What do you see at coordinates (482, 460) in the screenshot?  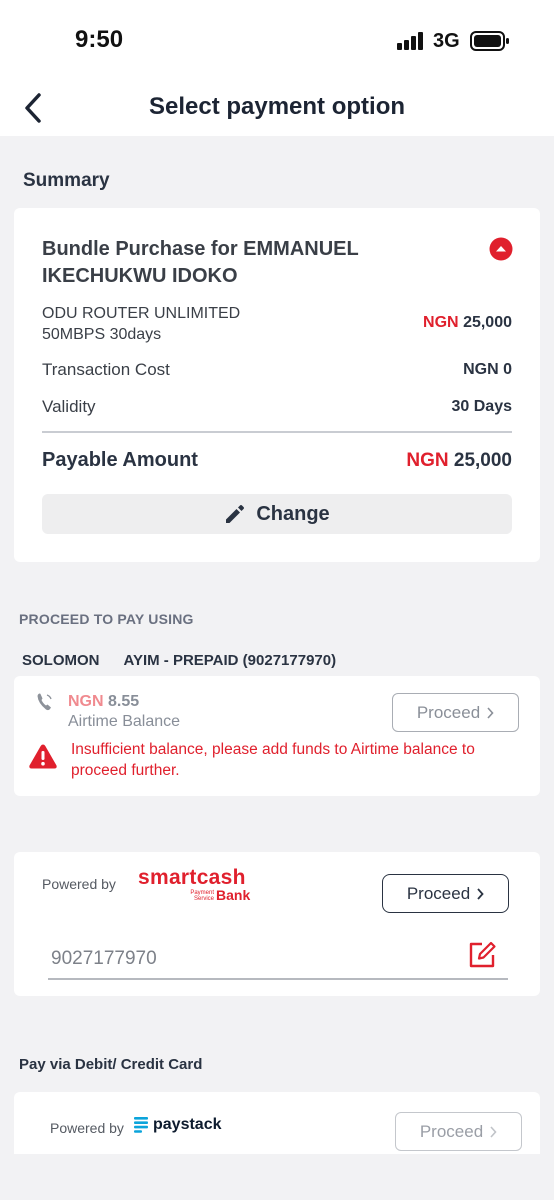 I see `payable-amount: 25,000` at bounding box center [482, 460].